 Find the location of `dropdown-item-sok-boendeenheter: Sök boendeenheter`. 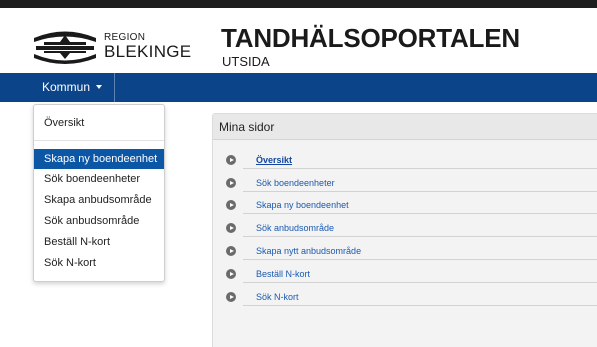

dropdown-item-sok-boendeenheter: Sök boendeenheter is located at coordinates (99, 179).